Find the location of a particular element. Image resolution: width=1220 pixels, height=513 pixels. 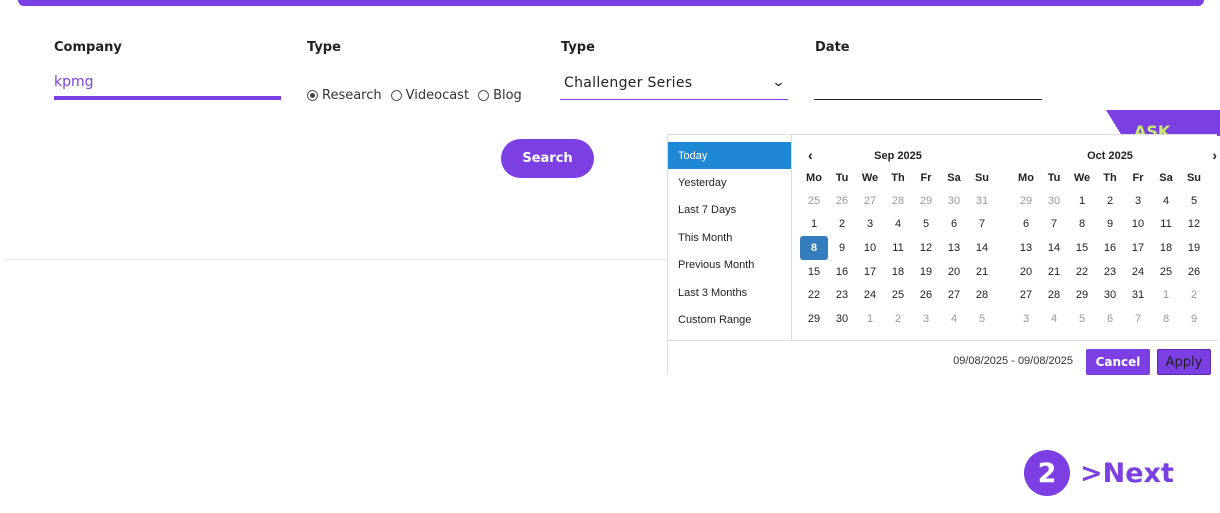

right-day-cell: 12 is located at coordinates (1194, 225).